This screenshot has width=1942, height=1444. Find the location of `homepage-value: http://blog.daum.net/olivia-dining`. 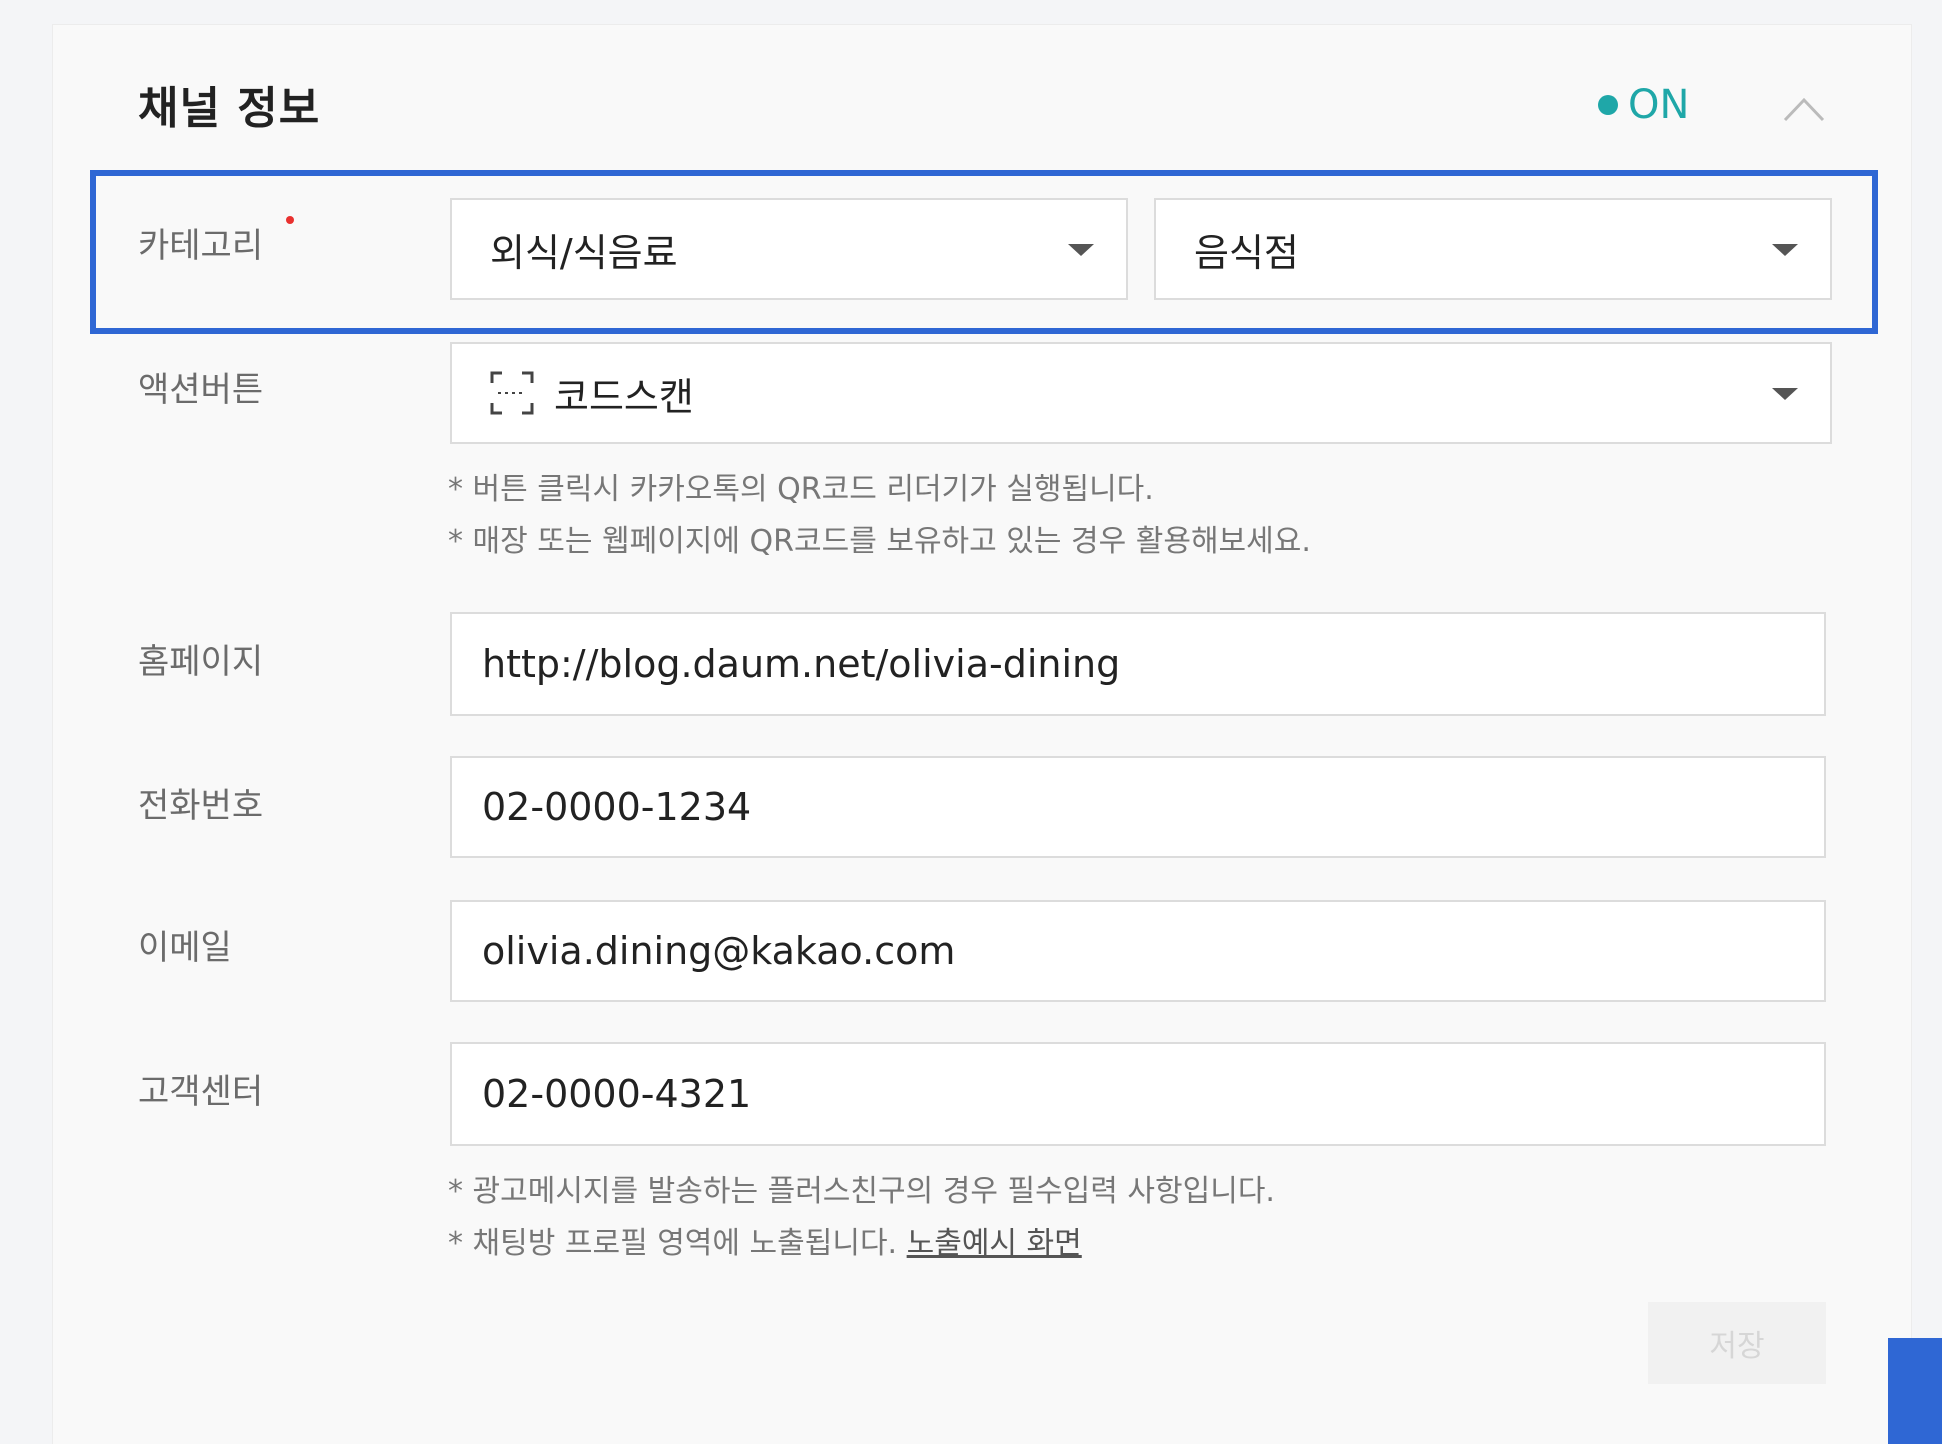

homepage-value: http://blog.daum.net/olivia-dining is located at coordinates (801, 664).